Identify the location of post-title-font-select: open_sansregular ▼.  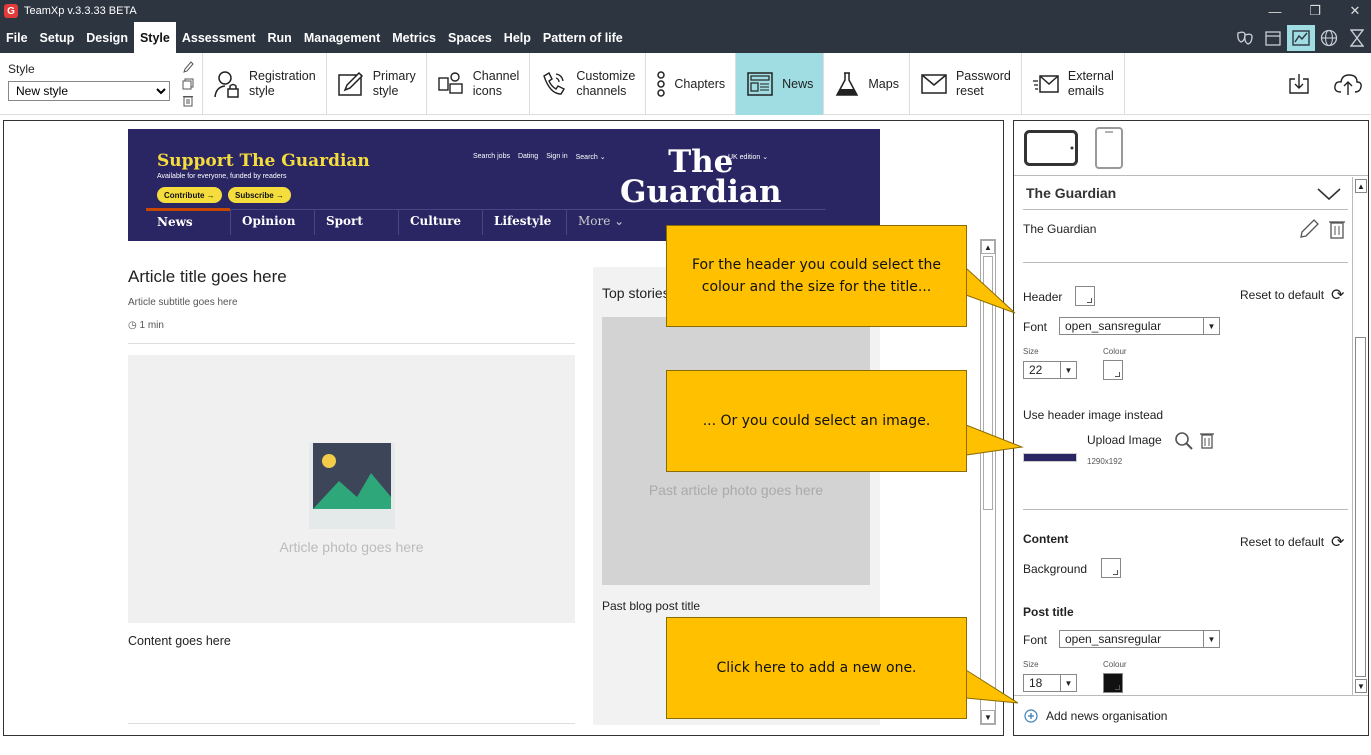
(1139, 639).